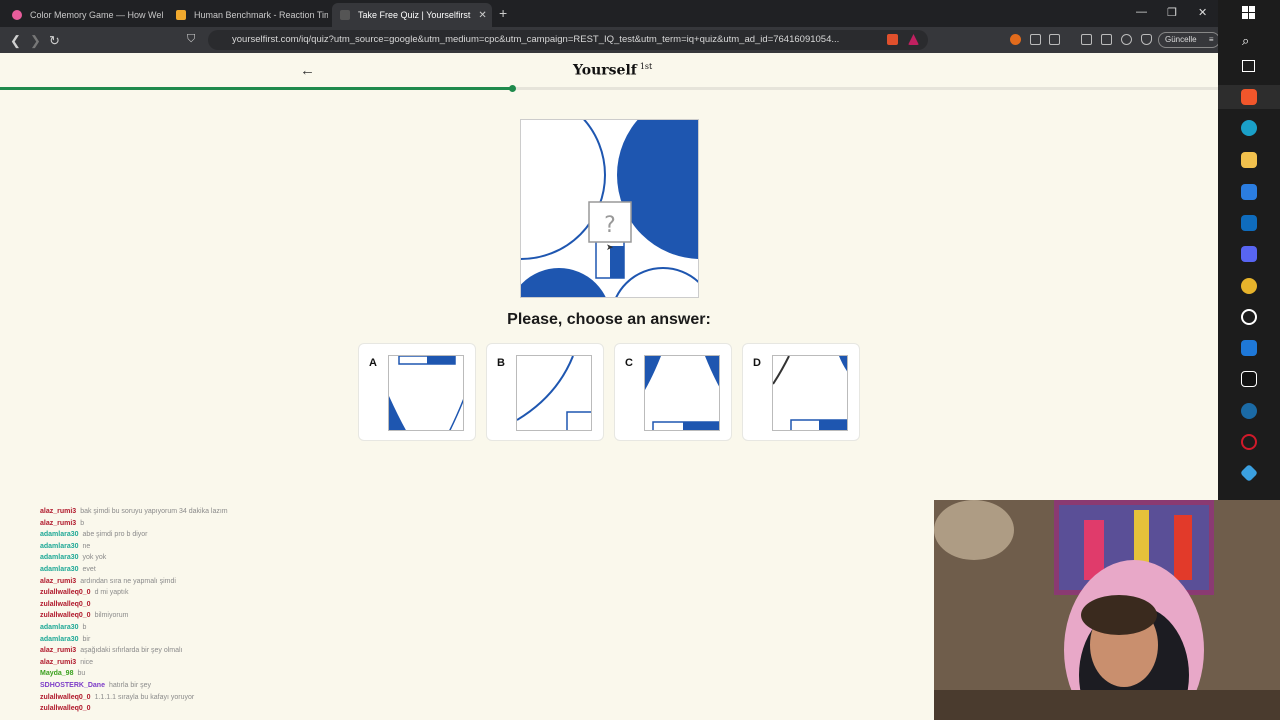  What do you see at coordinates (86, 639) in the screenshot?
I see `chat-text: bir` at bounding box center [86, 639].